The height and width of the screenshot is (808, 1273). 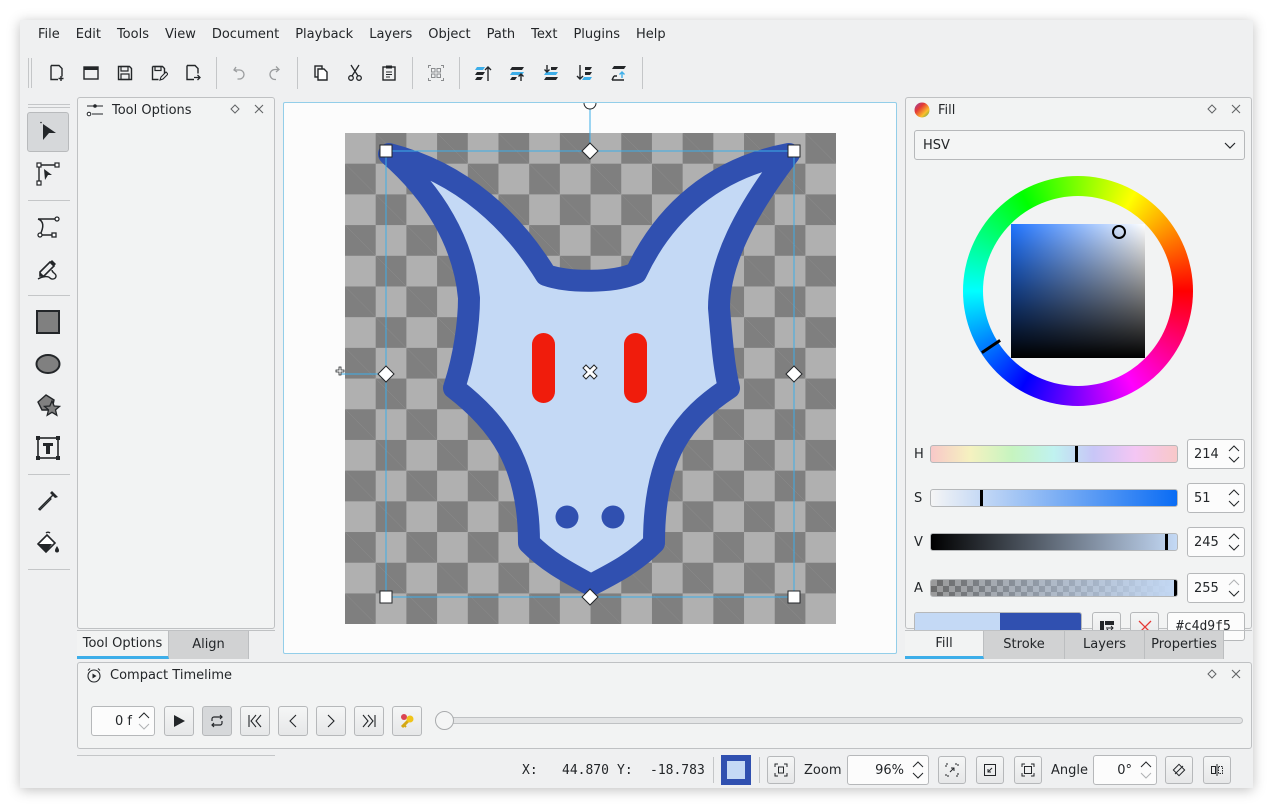 What do you see at coordinates (159, 73) in the screenshot?
I see `save-as-button` at bounding box center [159, 73].